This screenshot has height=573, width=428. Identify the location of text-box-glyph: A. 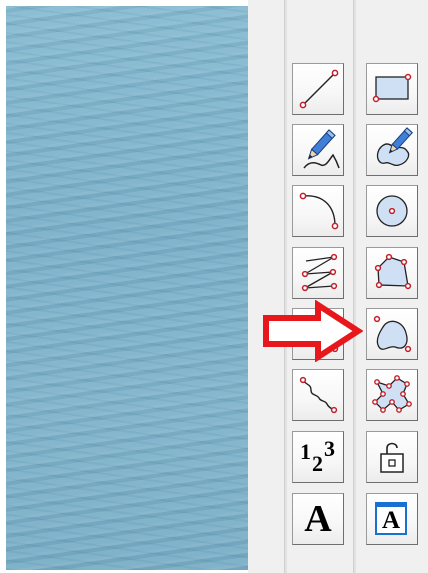
(391, 520).